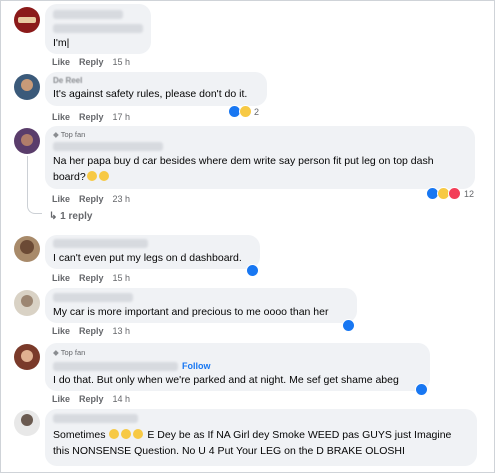  Describe the element at coordinates (79, 435) in the screenshot. I see `comment-text-start: Sometimes` at that location.